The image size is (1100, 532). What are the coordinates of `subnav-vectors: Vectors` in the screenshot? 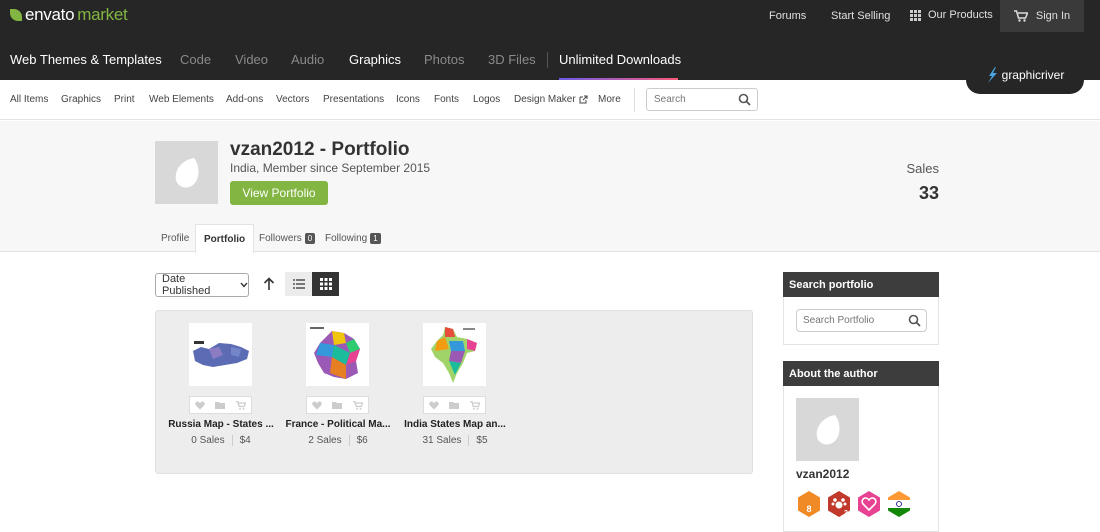 It's located at (292, 99).